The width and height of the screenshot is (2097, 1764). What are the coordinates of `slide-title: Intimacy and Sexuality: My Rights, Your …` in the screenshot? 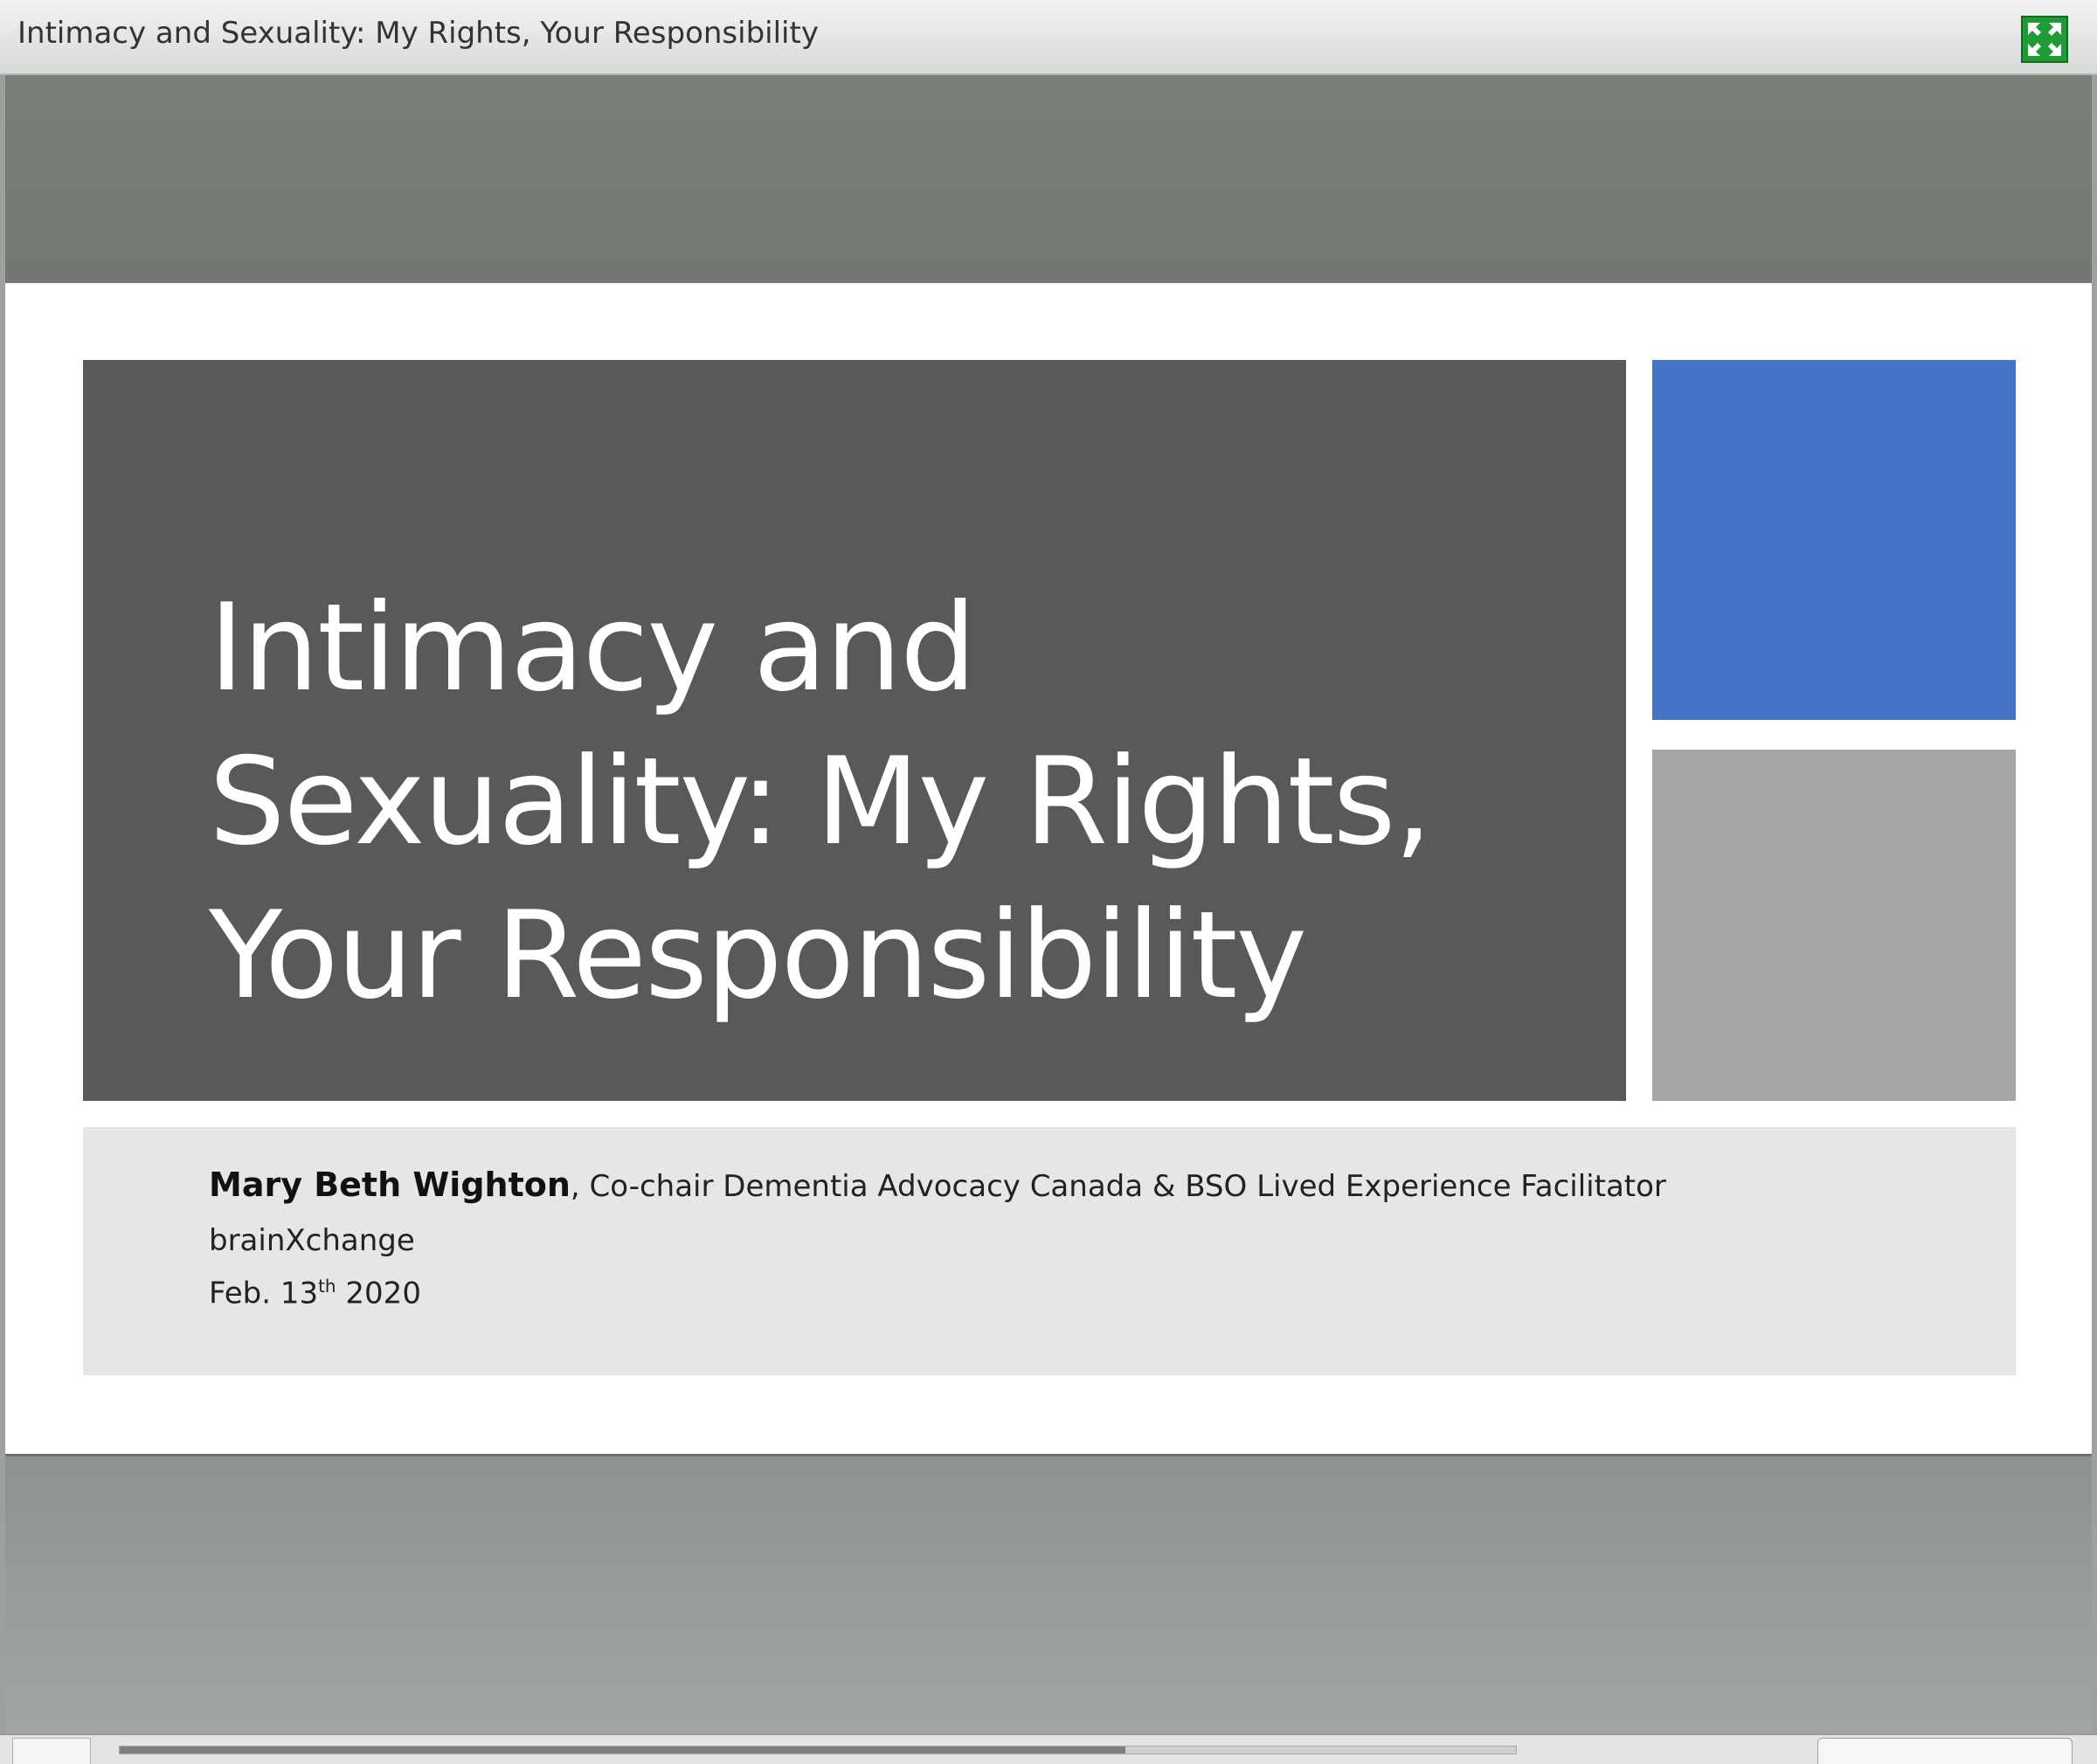 It's located at (821, 802).